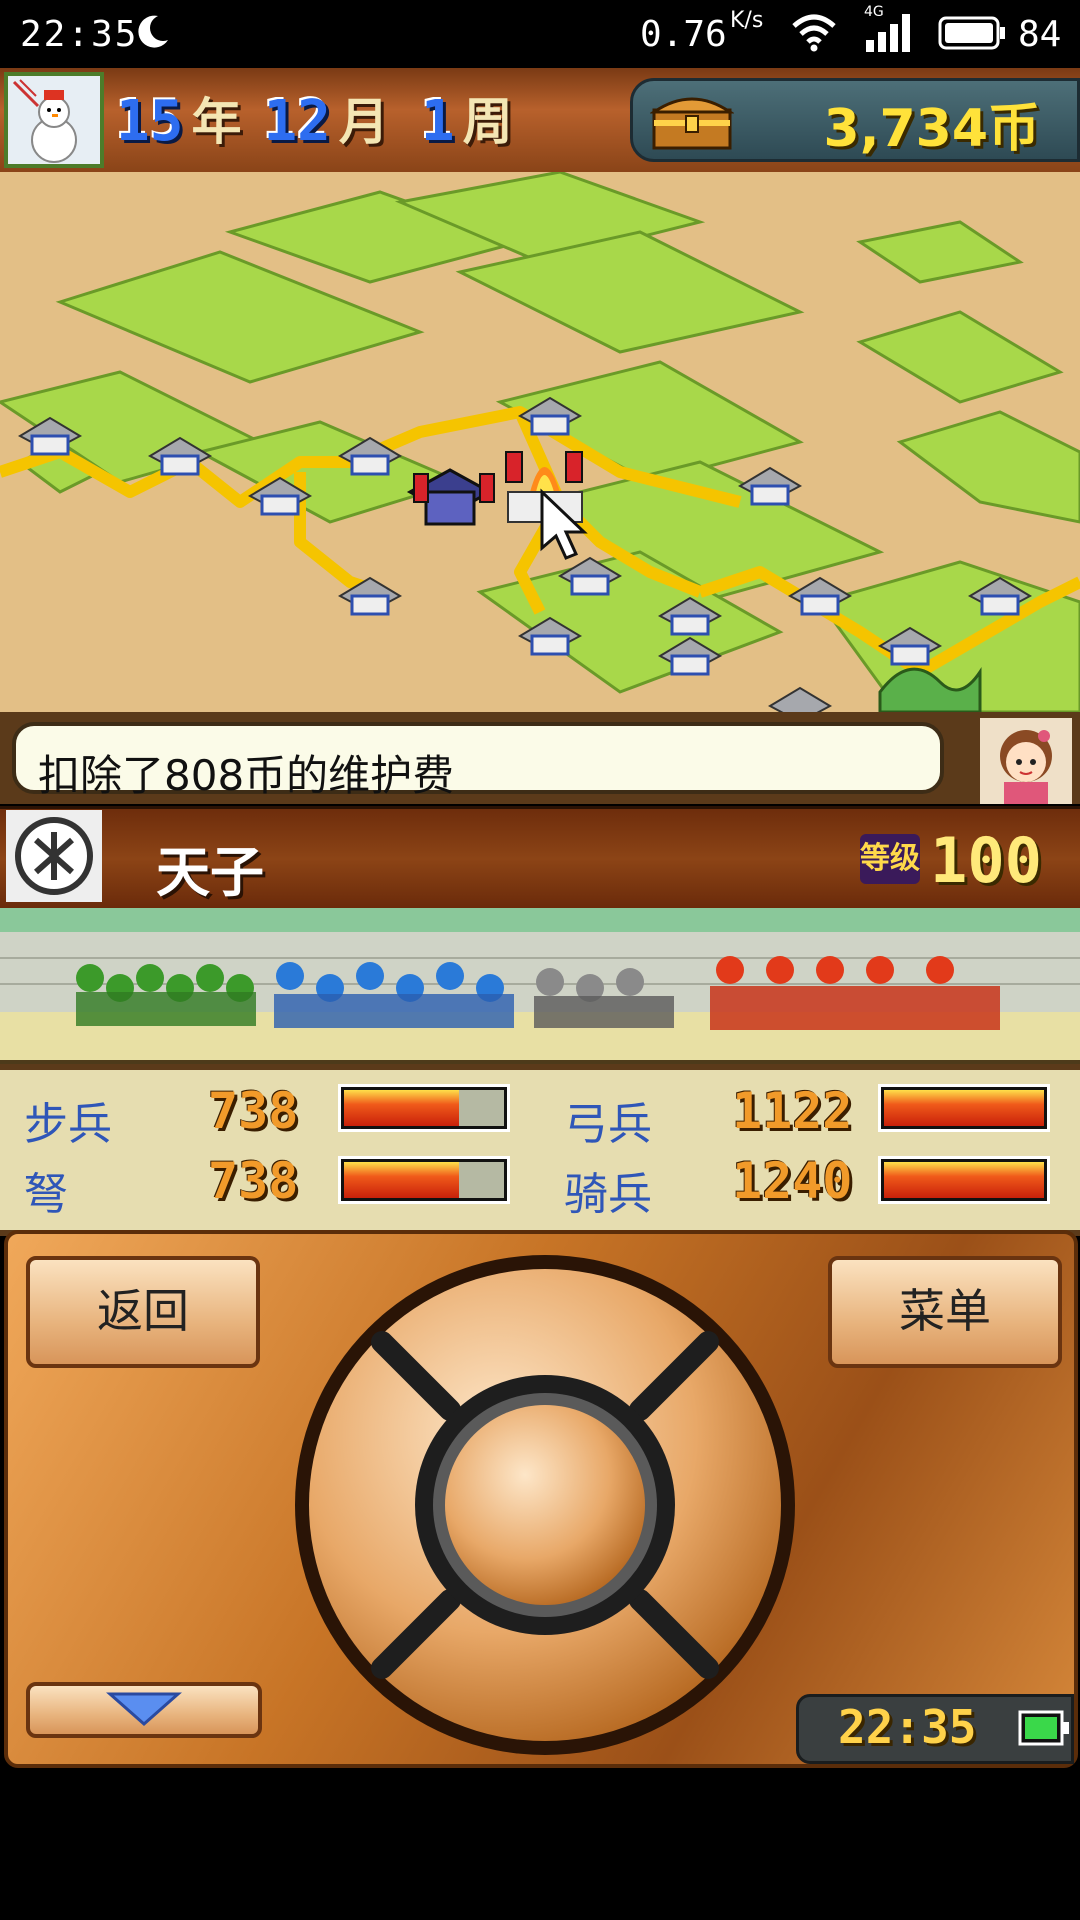  What do you see at coordinates (986, 860) in the screenshot?
I see `level-value: 100` at bounding box center [986, 860].